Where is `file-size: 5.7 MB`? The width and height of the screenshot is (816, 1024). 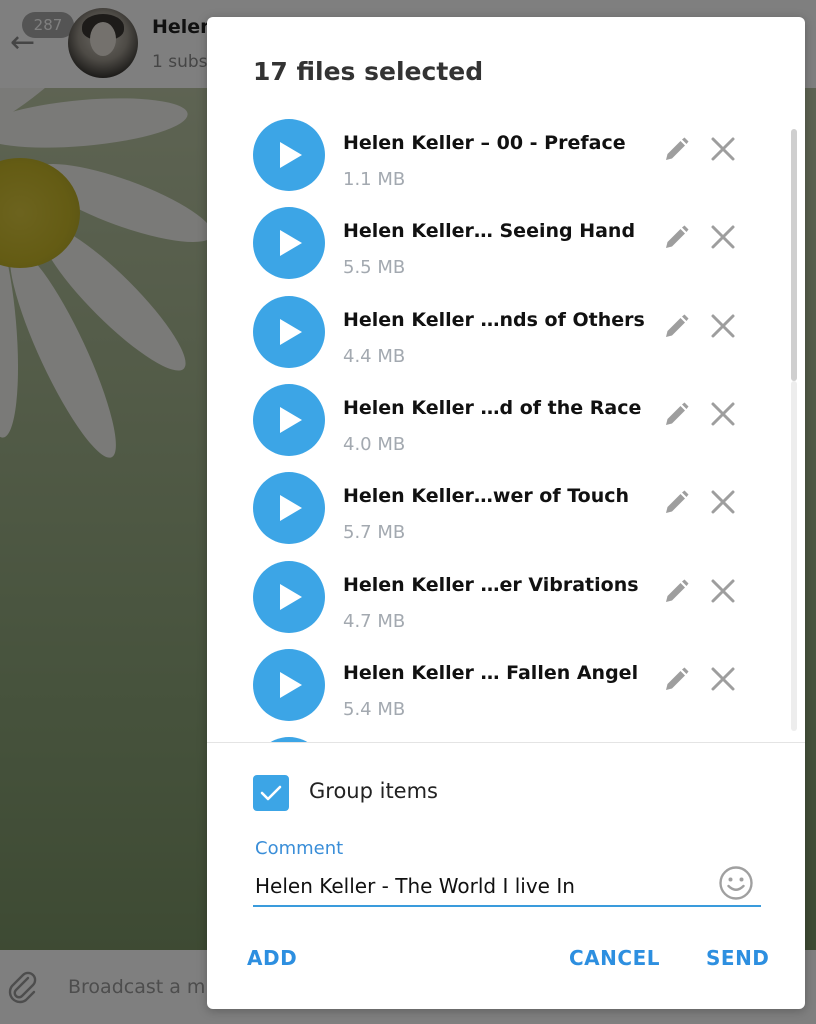
file-size: 5.7 MB is located at coordinates (374, 533).